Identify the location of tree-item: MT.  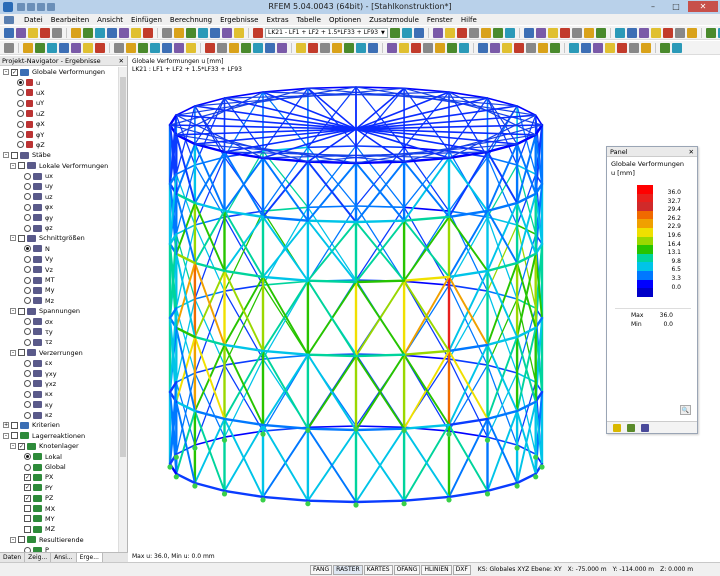
(59, 280).